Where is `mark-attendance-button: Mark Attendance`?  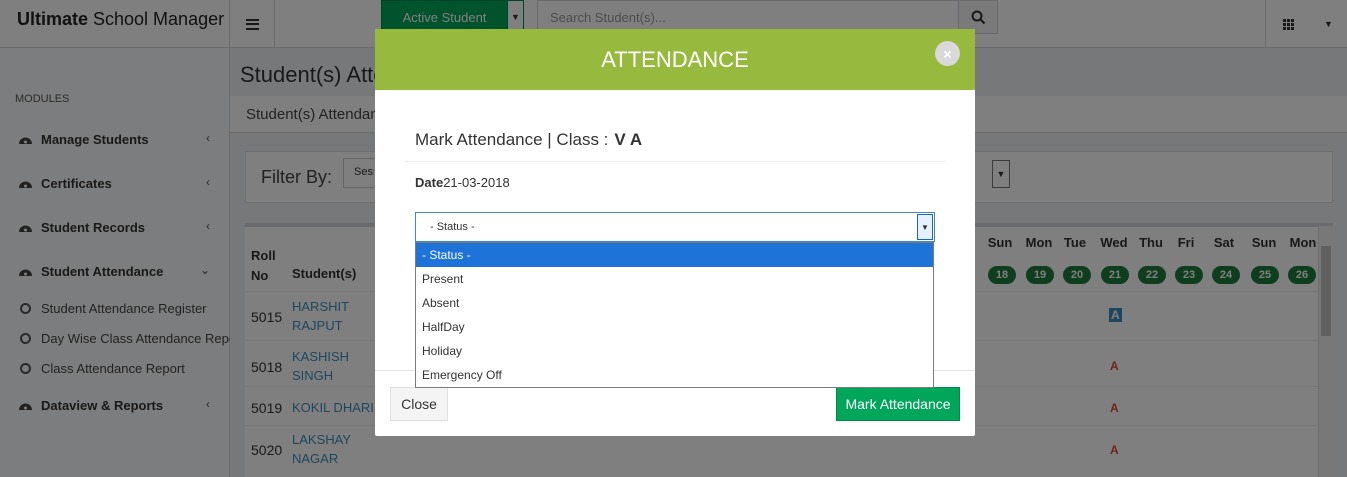 mark-attendance-button: Mark Attendance is located at coordinates (898, 404).